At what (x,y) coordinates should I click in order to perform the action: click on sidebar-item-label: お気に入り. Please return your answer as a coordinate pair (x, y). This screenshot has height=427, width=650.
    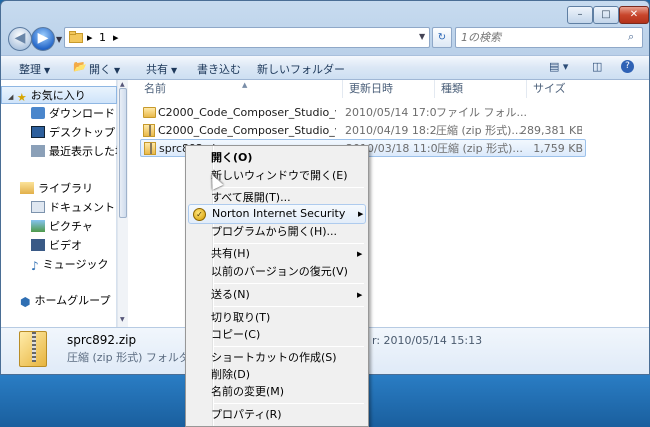
    Looking at the image, I should click on (58, 95).